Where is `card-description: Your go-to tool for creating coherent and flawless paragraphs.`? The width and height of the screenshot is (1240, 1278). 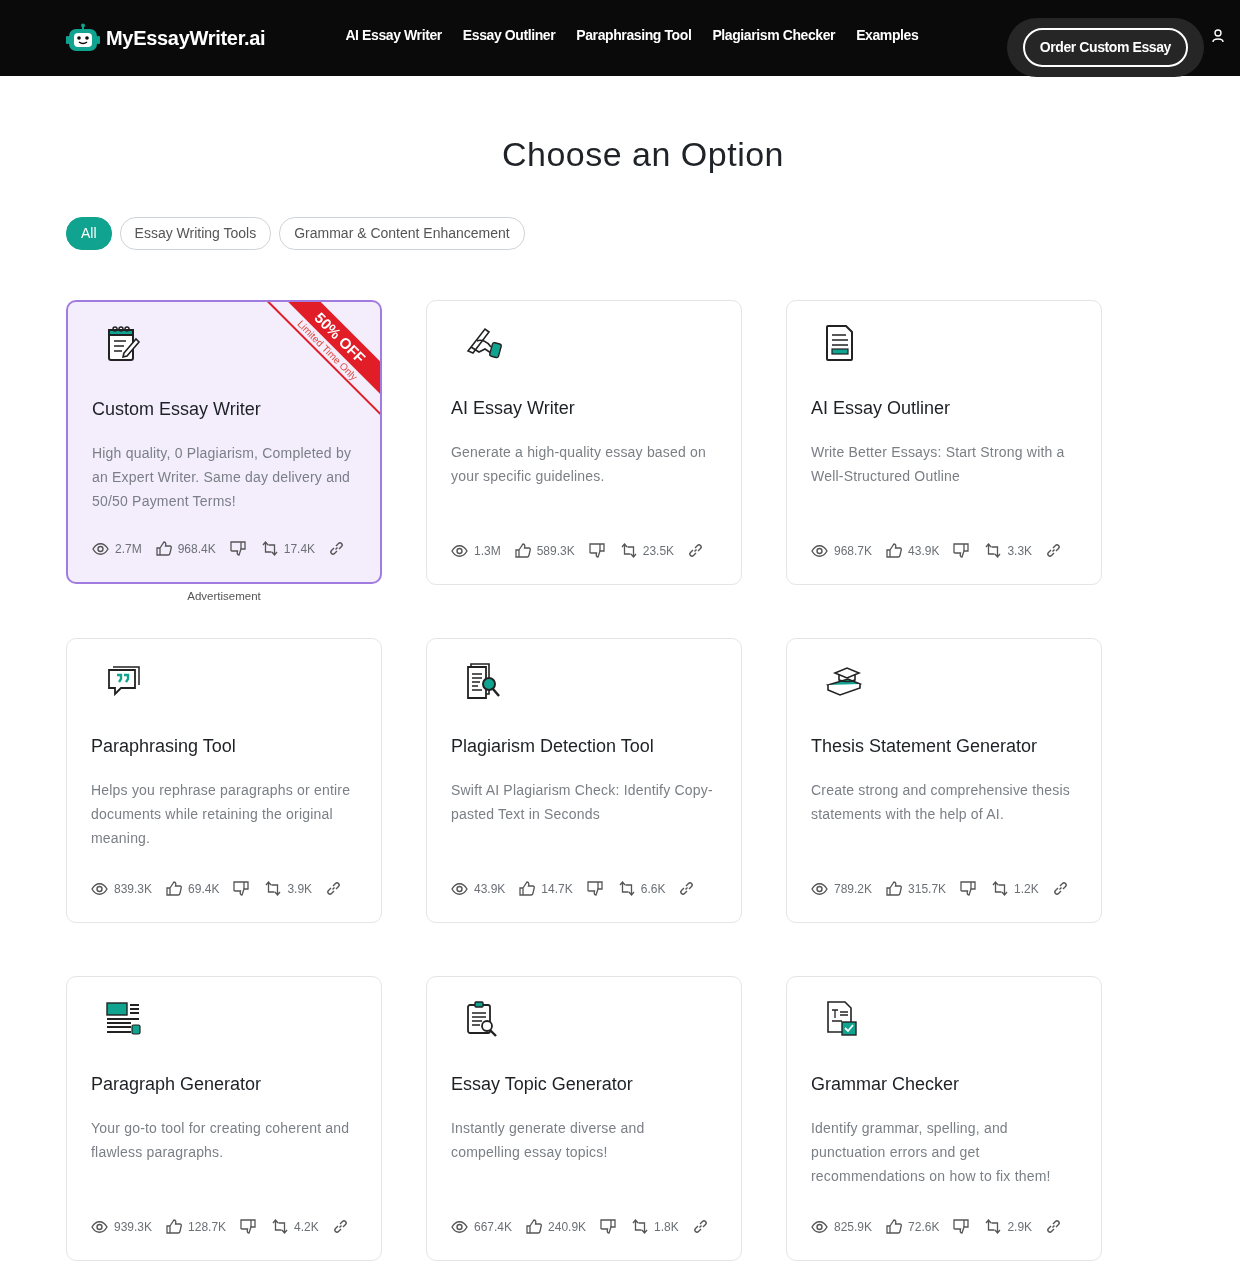
card-description: Your go-to tool for creating coherent and flawless paragraphs. is located at coordinates (221, 1140).